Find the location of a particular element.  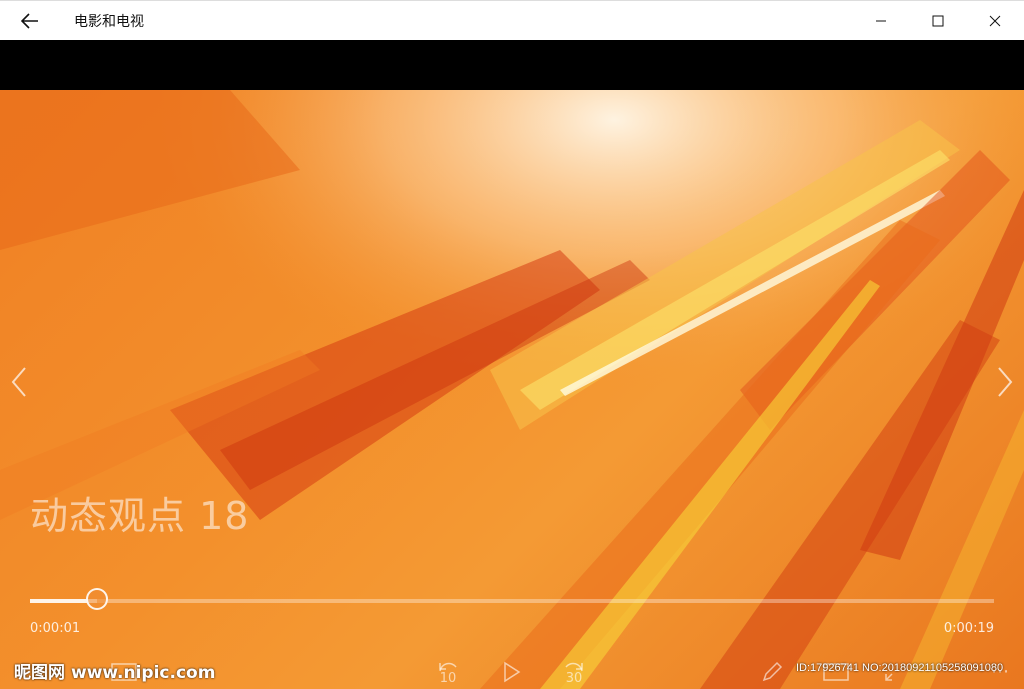

chevron-left-icon is located at coordinates (18, 382).